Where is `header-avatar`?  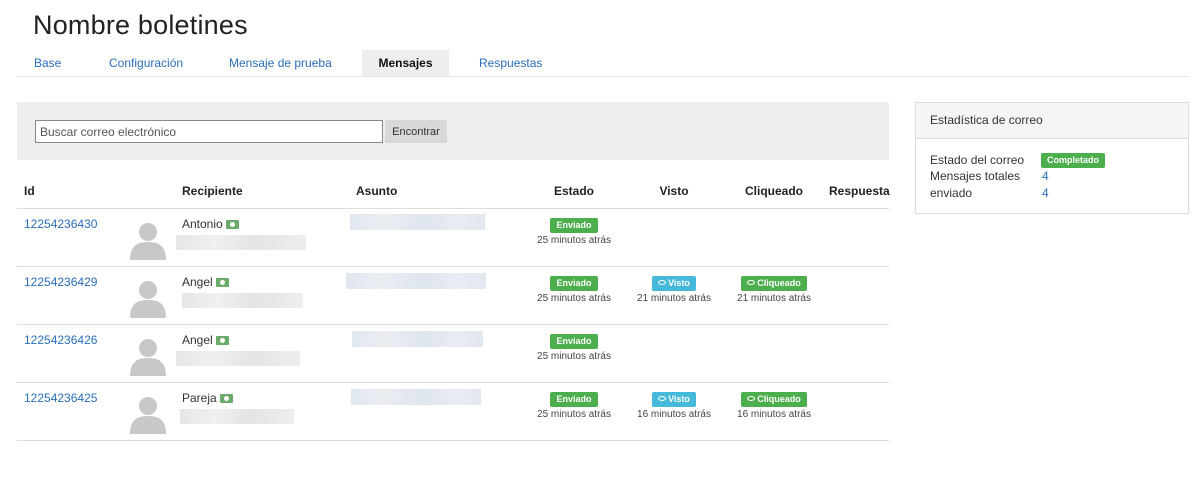 header-avatar is located at coordinates (150, 192).